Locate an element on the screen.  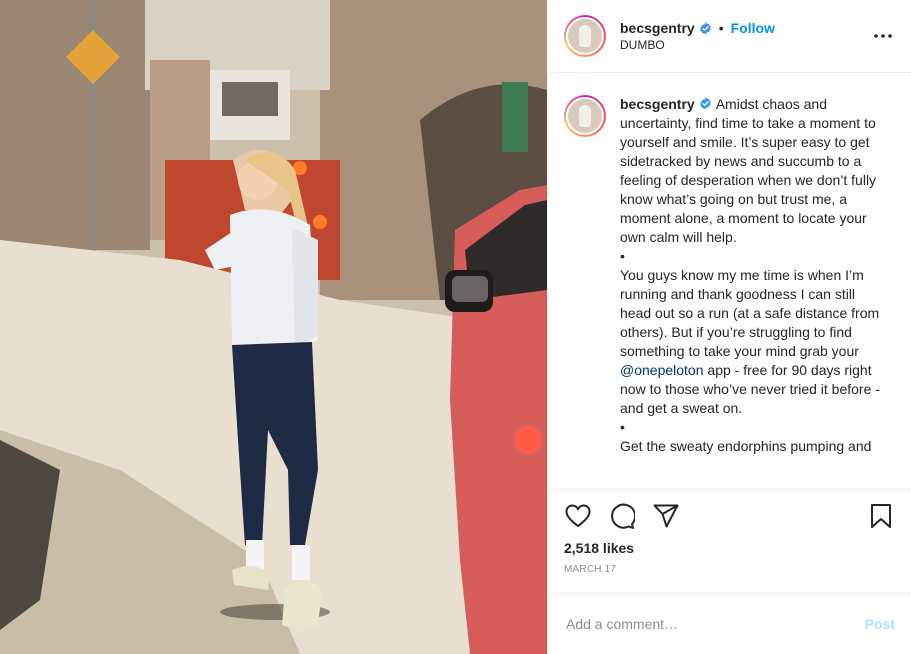
post-actions: 2,518 likes MARCH 17 is located at coordinates (729, 541).